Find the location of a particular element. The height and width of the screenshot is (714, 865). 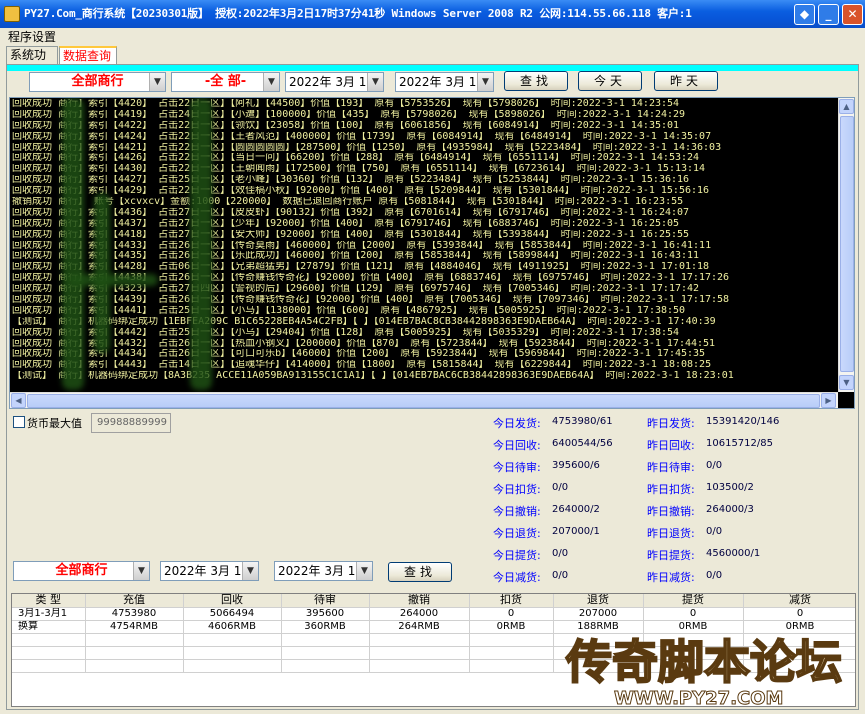

table-header-cell: 扣货 is located at coordinates (511, 601).